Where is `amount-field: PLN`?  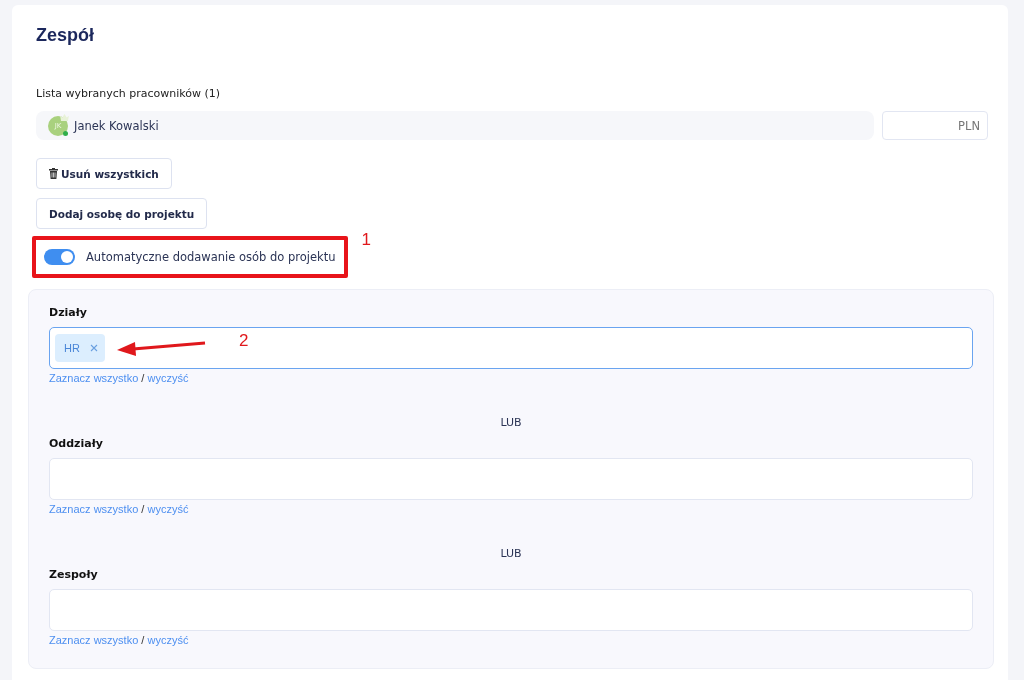
amount-field: PLN is located at coordinates (935, 125).